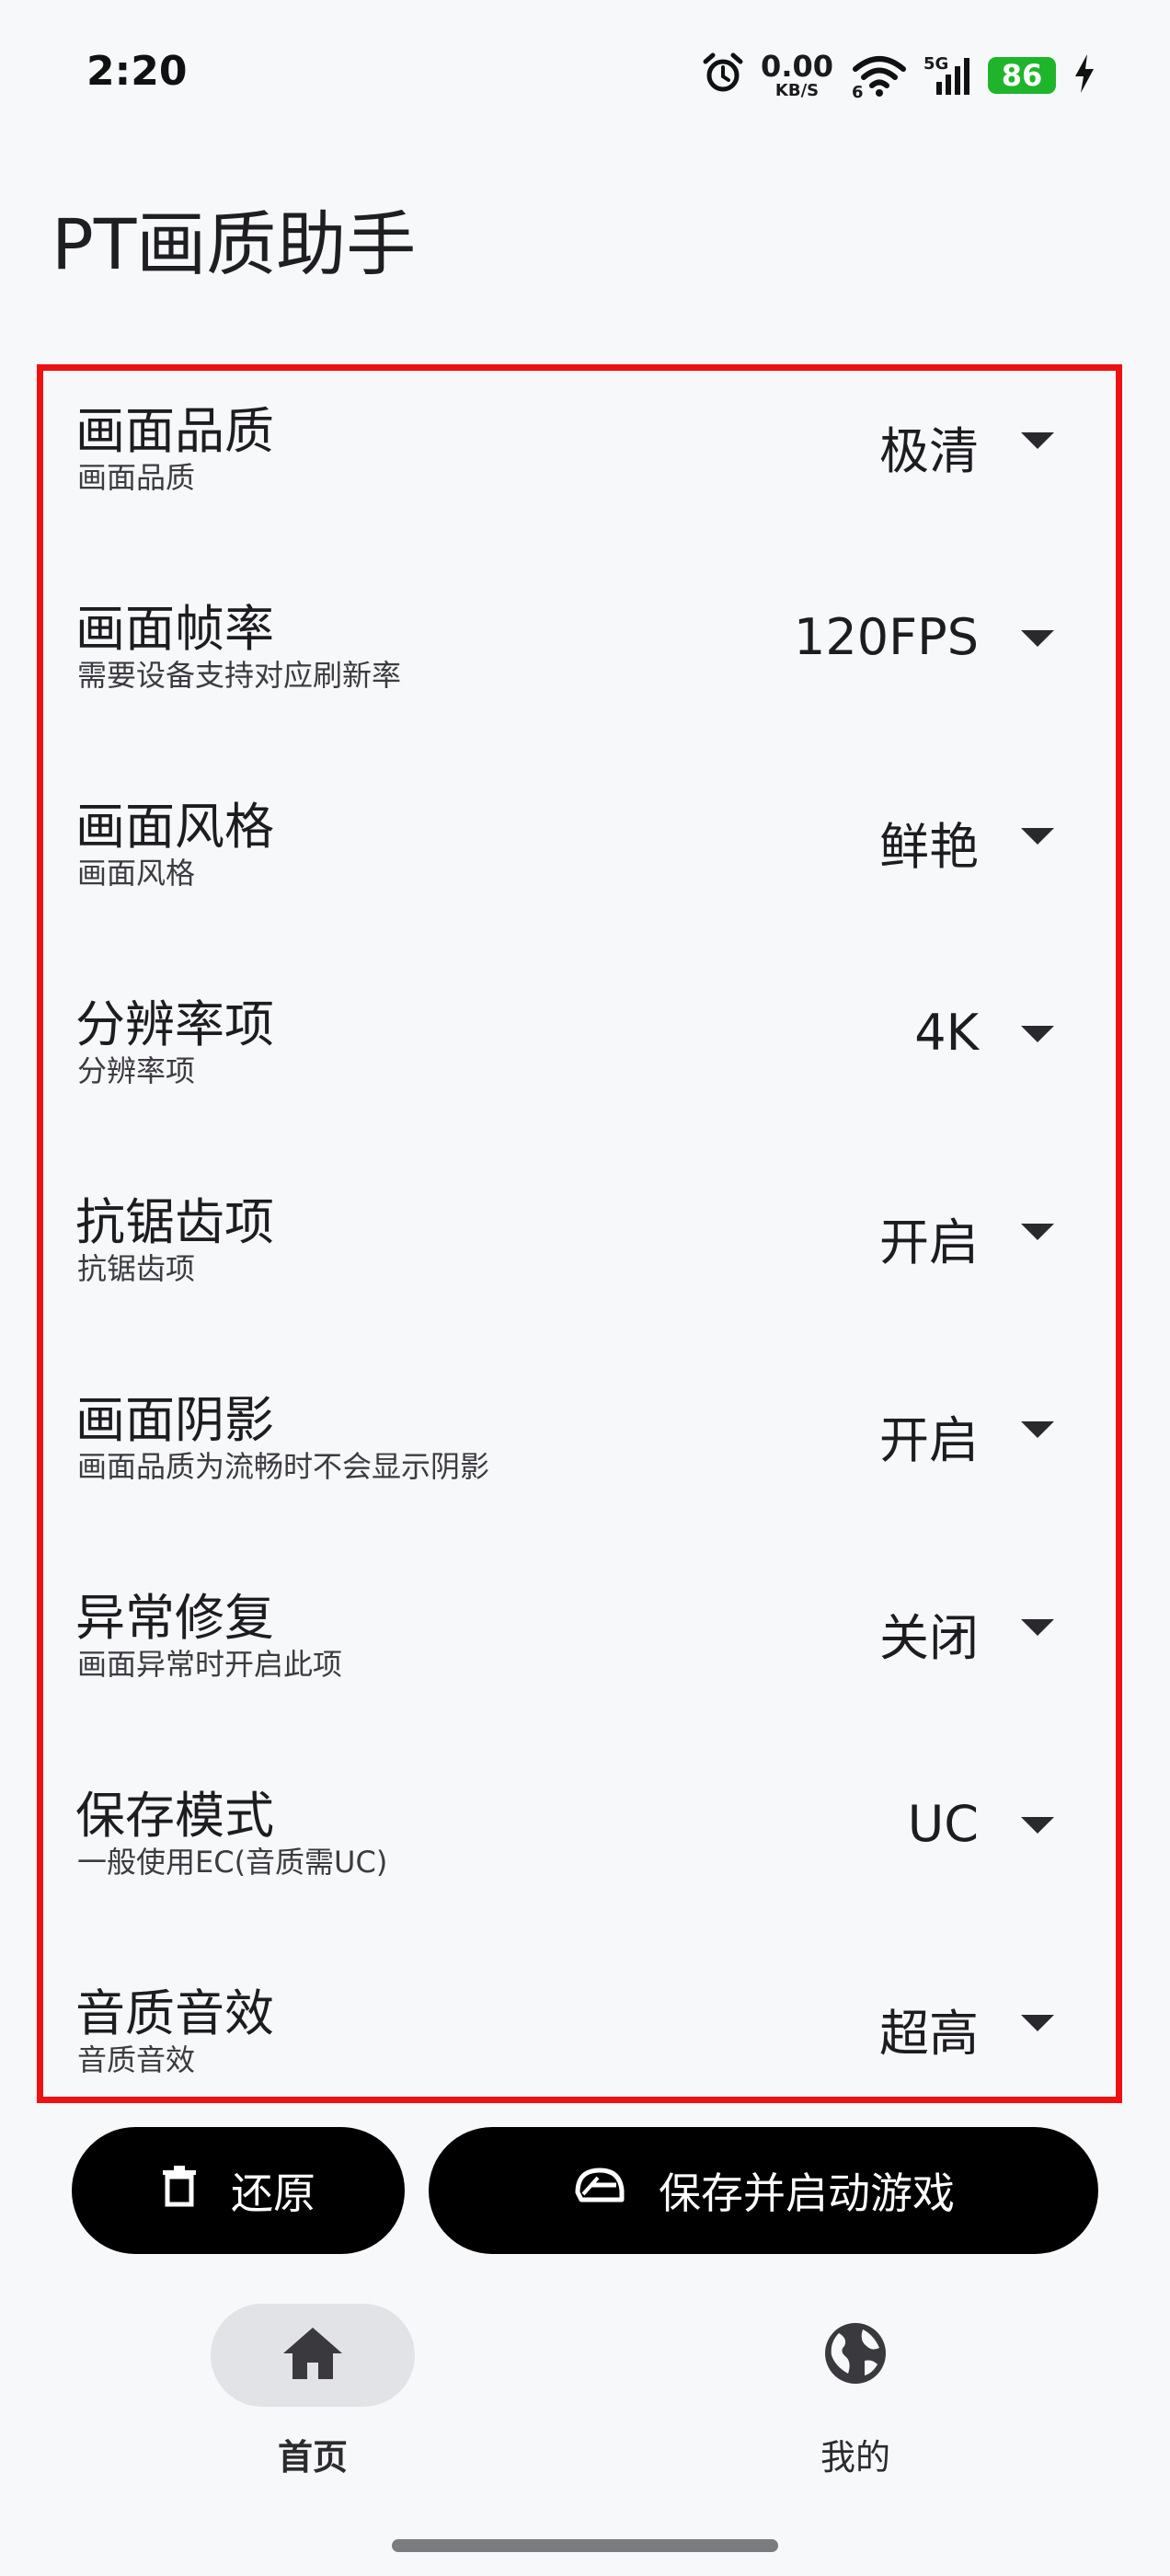 This screenshot has width=1170, height=2576. I want to click on wifi-icon: 6, so click(879, 78).